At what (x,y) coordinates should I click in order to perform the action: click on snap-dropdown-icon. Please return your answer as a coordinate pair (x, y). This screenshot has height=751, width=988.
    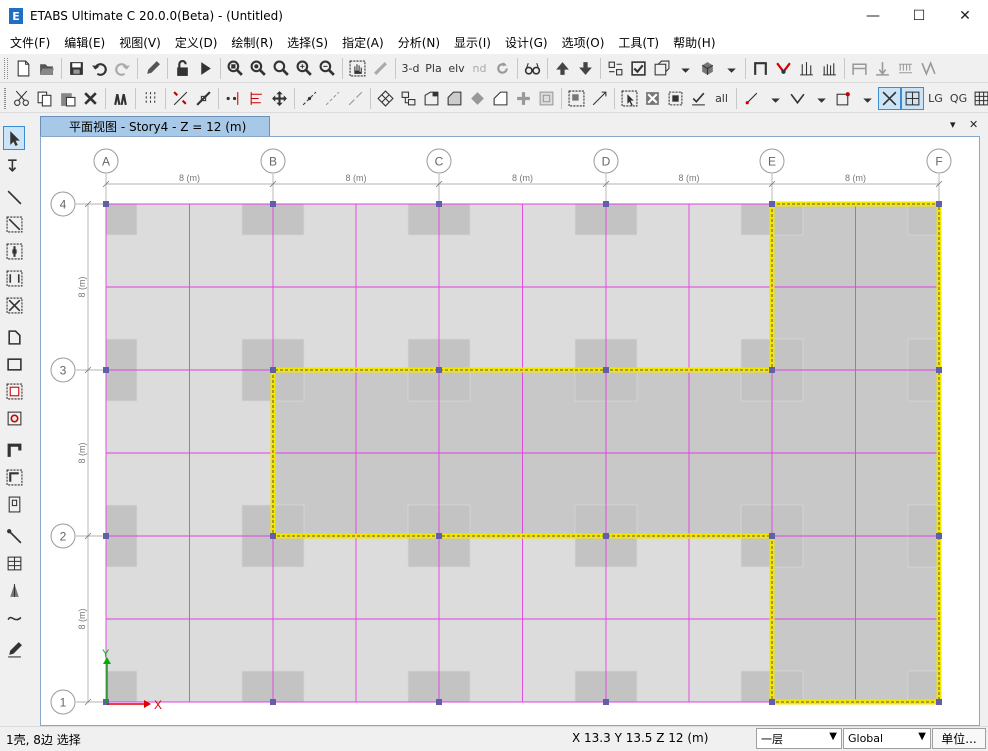
    Looking at the image, I should click on (774, 98).